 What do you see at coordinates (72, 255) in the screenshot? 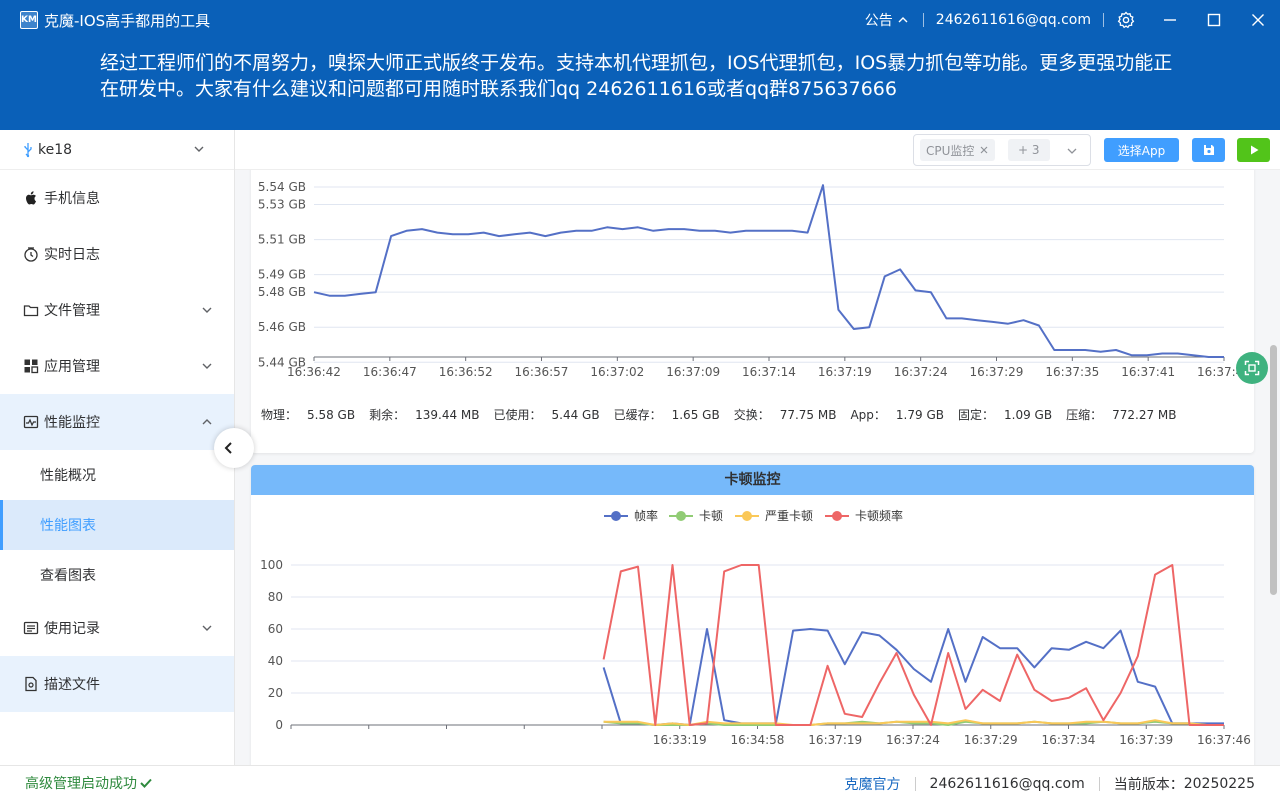
I see `sidebar-item-label: 实时日志` at bounding box center [72, 255].